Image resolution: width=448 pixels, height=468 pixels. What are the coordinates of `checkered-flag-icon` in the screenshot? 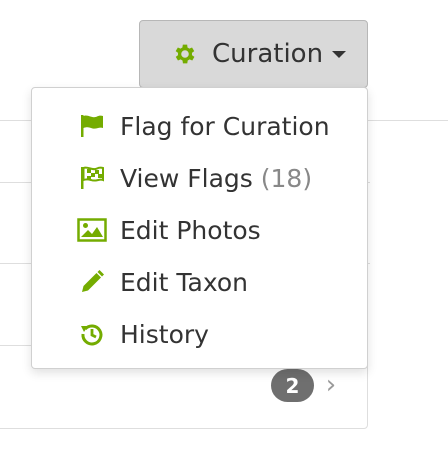 It's located at (92, 178).